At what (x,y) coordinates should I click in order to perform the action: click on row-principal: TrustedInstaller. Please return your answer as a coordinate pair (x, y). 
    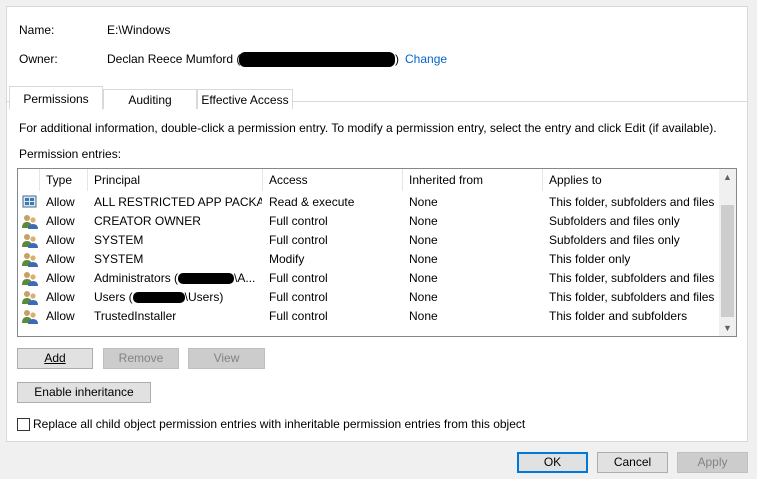
    Looking at the image, I should click on (135, 316).